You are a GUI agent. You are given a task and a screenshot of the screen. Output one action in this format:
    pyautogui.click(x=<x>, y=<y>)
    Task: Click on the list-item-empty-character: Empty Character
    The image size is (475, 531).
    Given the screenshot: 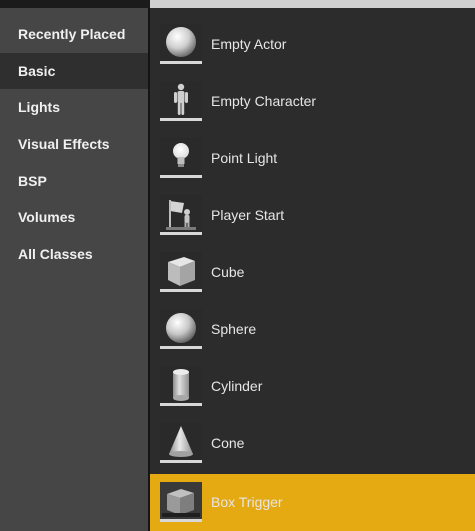 What is the action you would take?
    pyautogui.click(x=312, y=101)
    